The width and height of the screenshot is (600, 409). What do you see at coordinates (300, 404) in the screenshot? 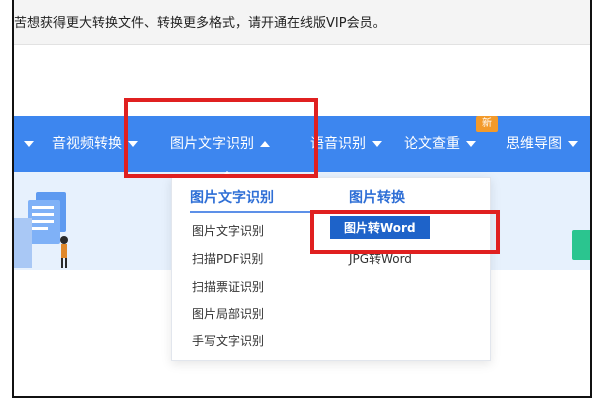
I see `page-bottom` at bounding box center [300, 404].